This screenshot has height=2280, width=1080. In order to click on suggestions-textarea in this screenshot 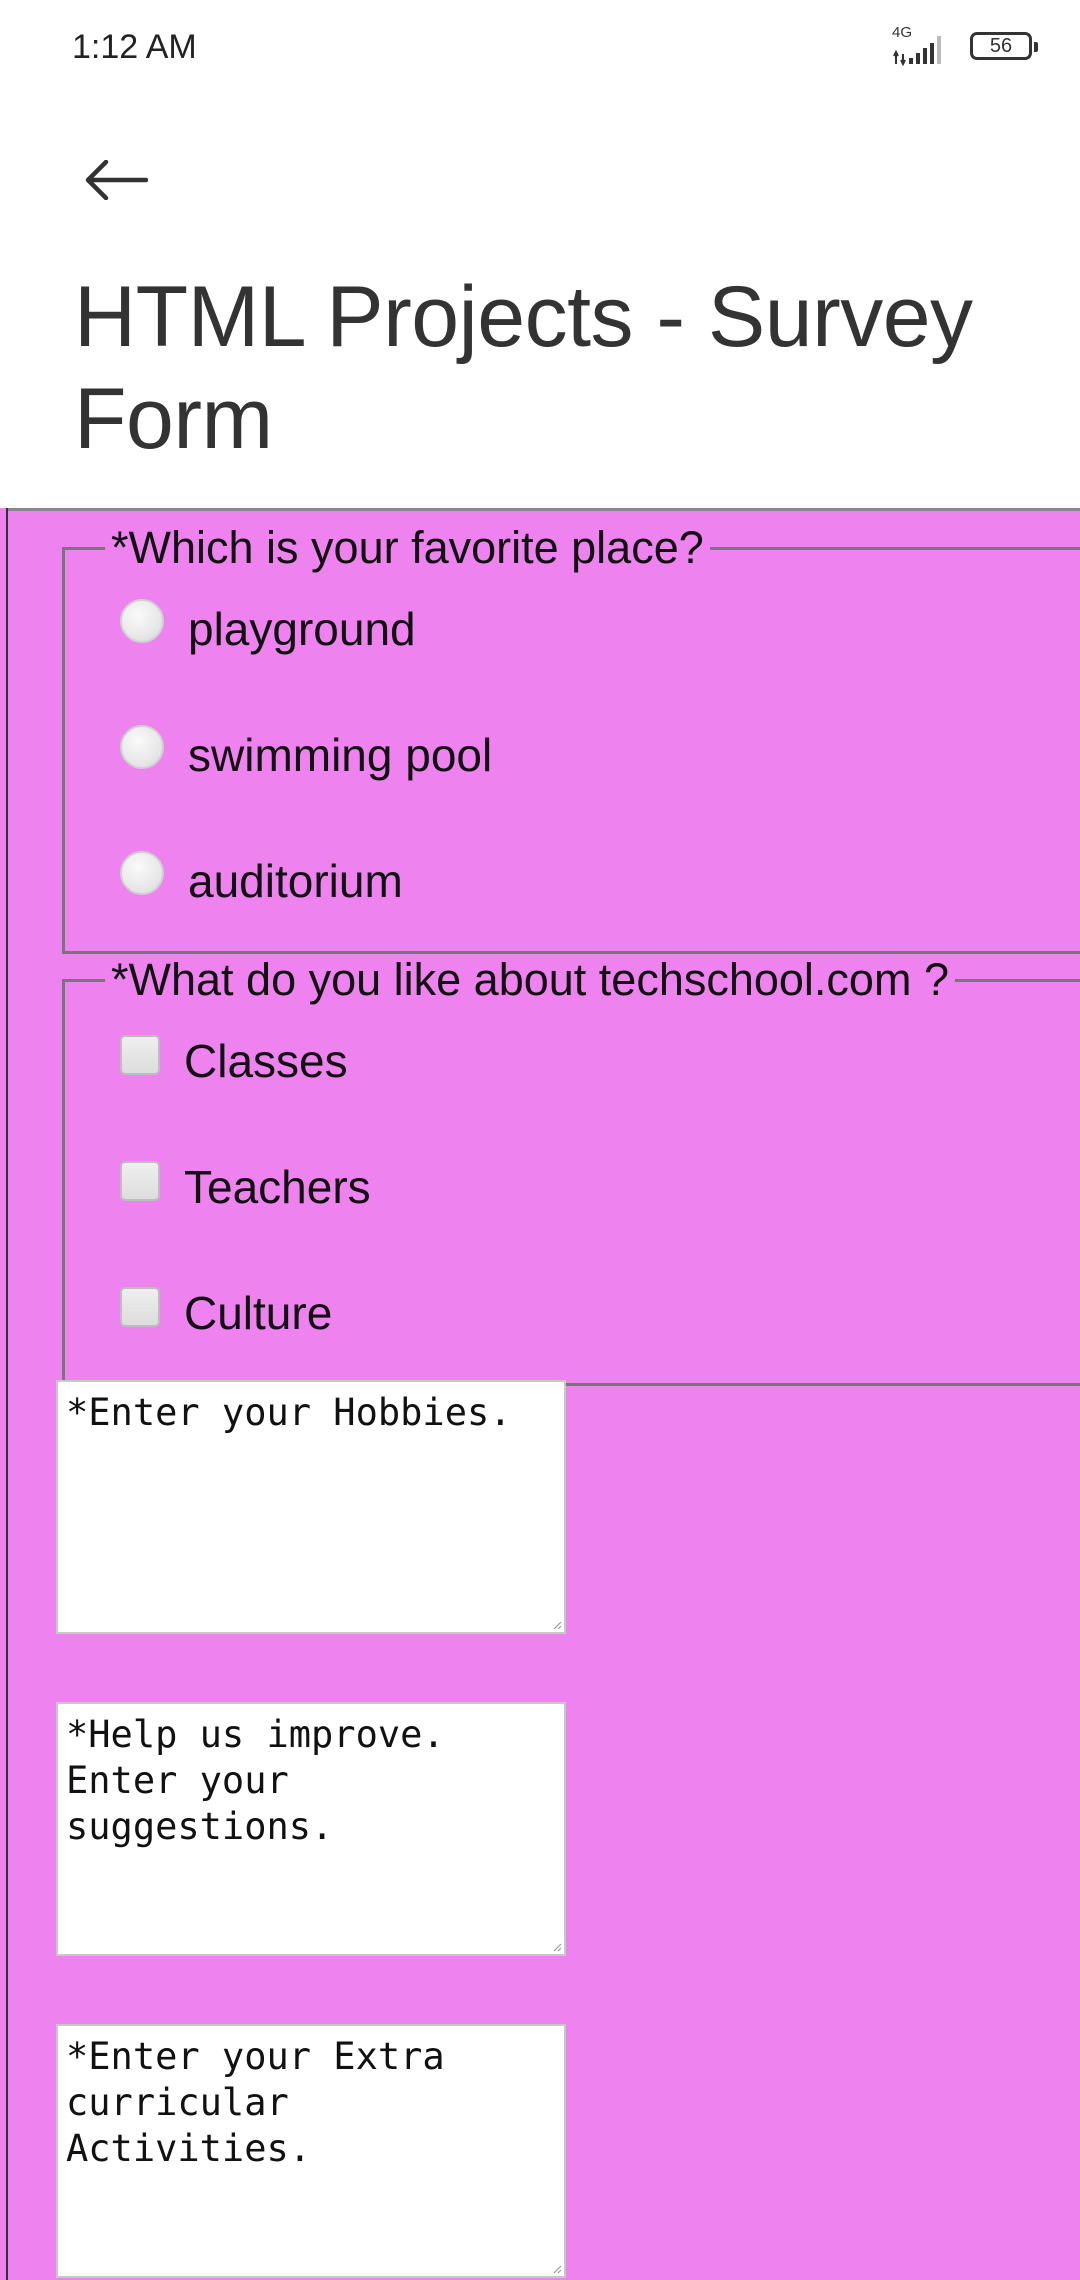, I will do `click(311, 1829)`.